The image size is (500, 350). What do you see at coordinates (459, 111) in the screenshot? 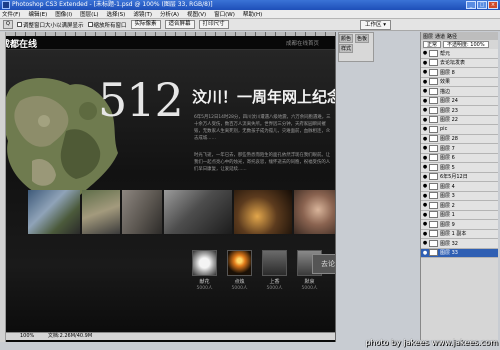
I see `layer-row: ● 图层 23` at bounding box center [459, 111].